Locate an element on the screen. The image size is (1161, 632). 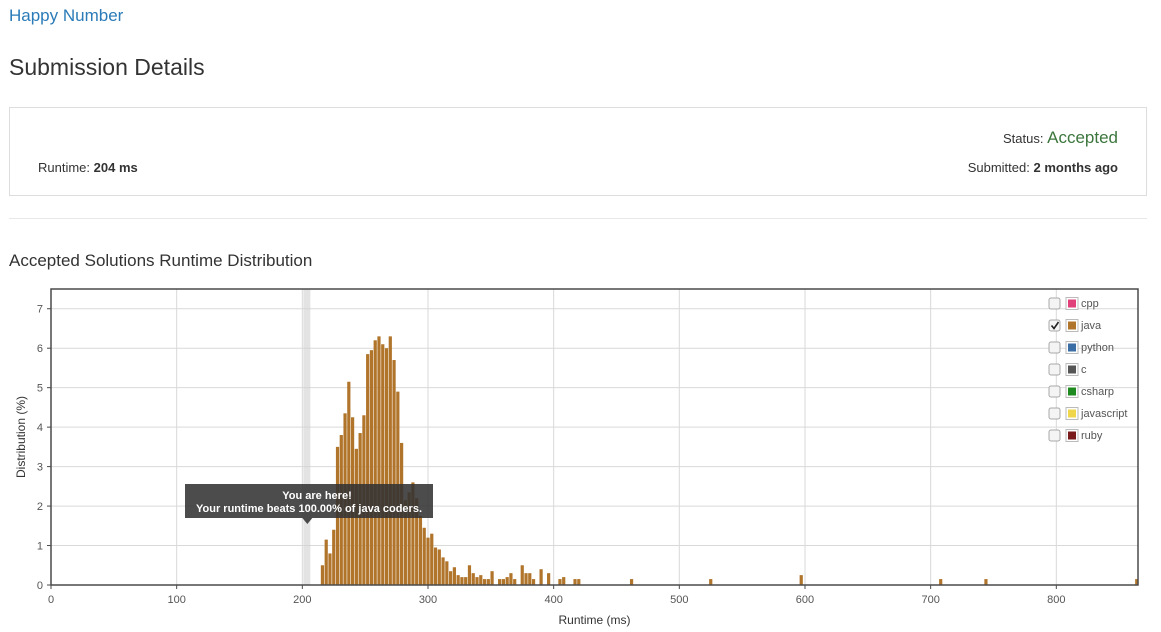
chart-section-title: Accepted Solutions Runtime Distribution is located at coordinates (161, 260).